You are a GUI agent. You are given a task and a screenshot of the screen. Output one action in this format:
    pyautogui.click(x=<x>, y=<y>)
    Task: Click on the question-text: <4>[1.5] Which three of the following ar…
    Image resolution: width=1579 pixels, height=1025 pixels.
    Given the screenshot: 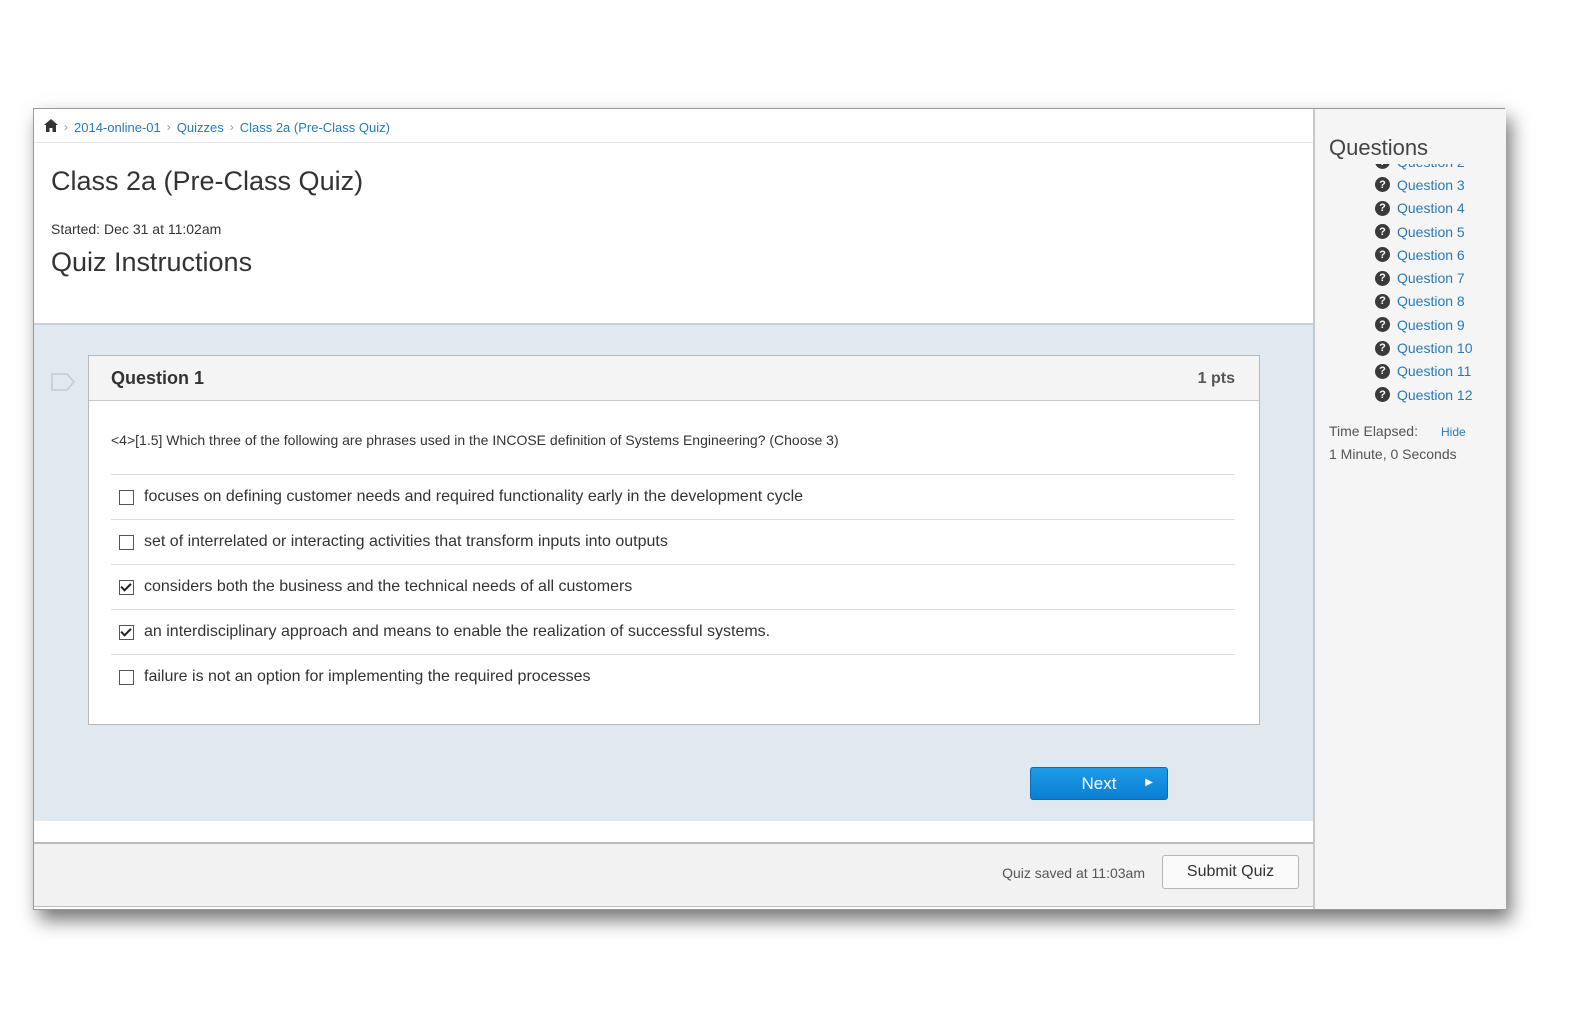 What is the action you would take?
    pyautogui.click(x=475, y=440)
    